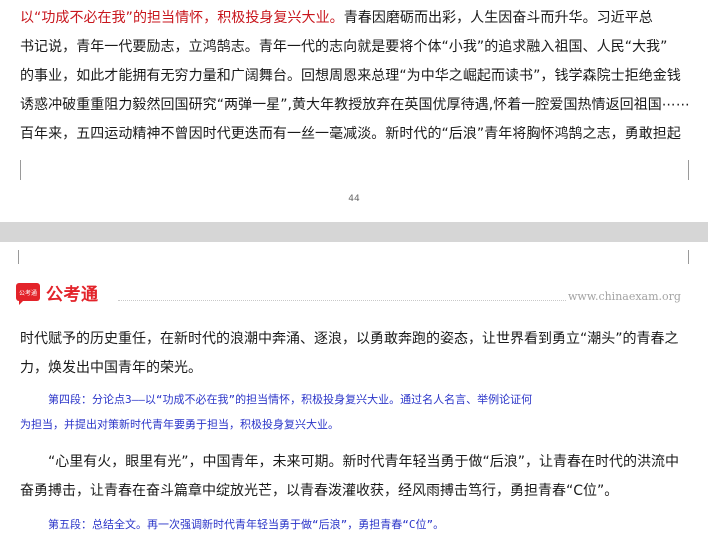 This screenshot has height=552, width=708. Describe the element at coordinates (354, 199) in the screenshot. I see `page-number: 44` at that location.